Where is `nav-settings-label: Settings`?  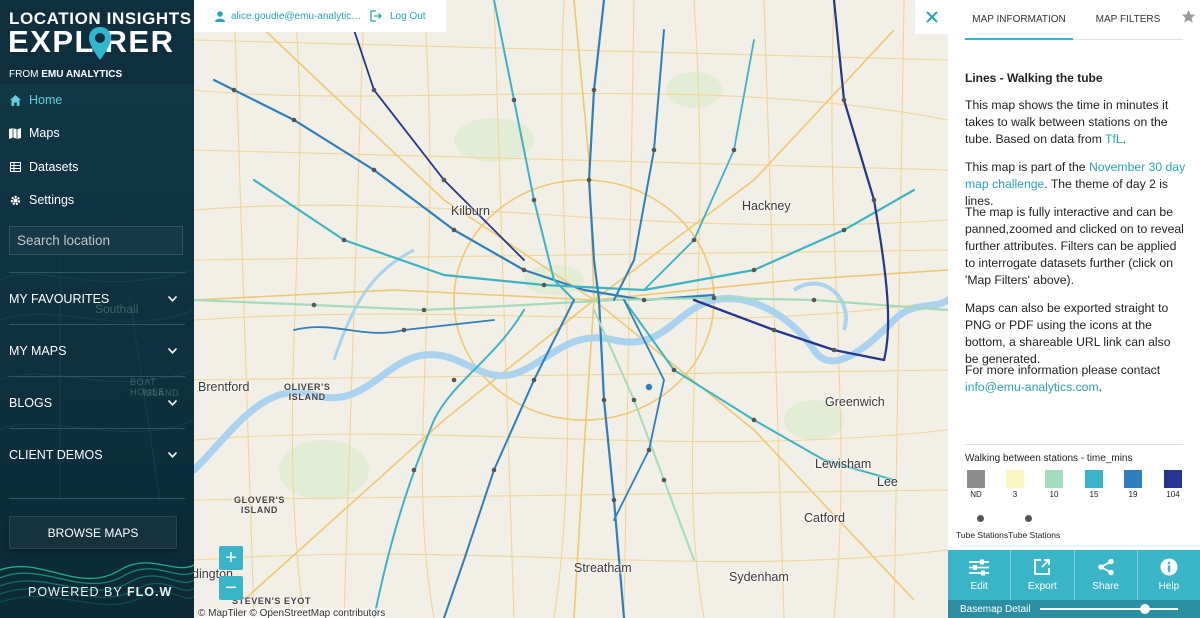
nav-settings-label: Settings is located at coordinates (52, 200).